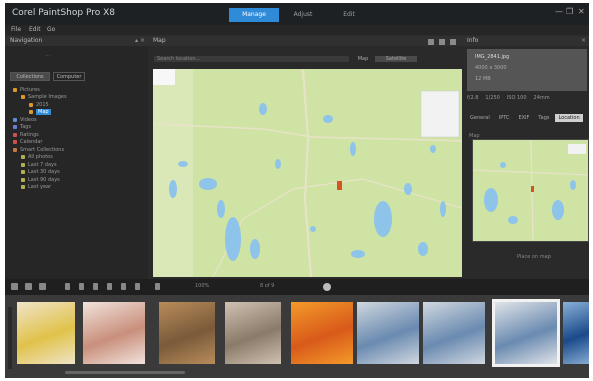 The image size is (593, 381). I want to click on menu-edit: Edit, so click(35, 29).